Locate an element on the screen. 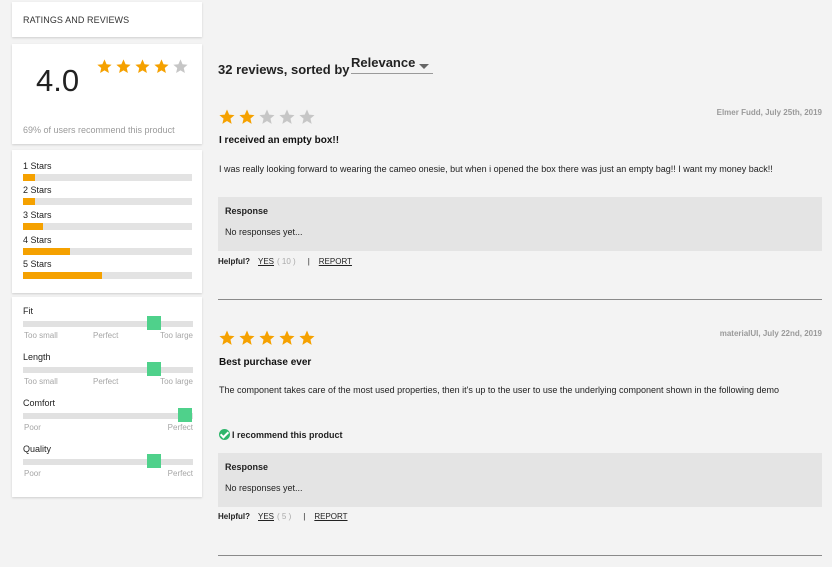 Image resolution: width=832 pixels, height=567 pixels. fit-slider: Fit Too small Perfect Too large is located at coordinates (108, 324).